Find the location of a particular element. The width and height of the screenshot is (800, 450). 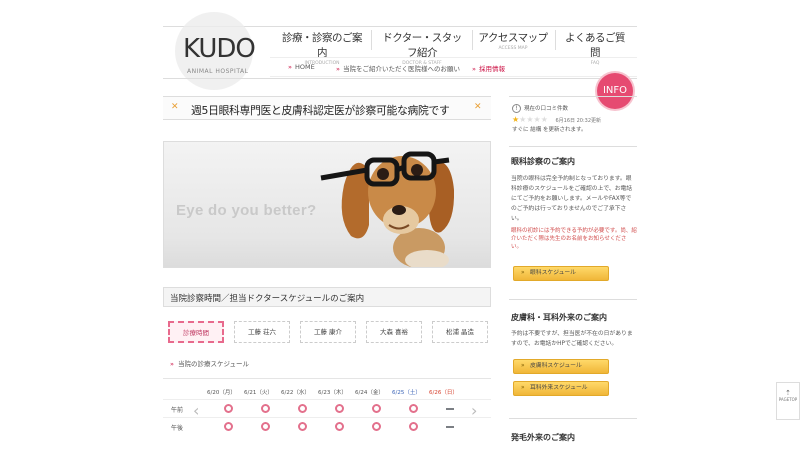

headline-banner: ✕ 週5日眼科専門医と皮膚科認定医が診察可能な病院です ✕ is located at coordinates (327, 108).